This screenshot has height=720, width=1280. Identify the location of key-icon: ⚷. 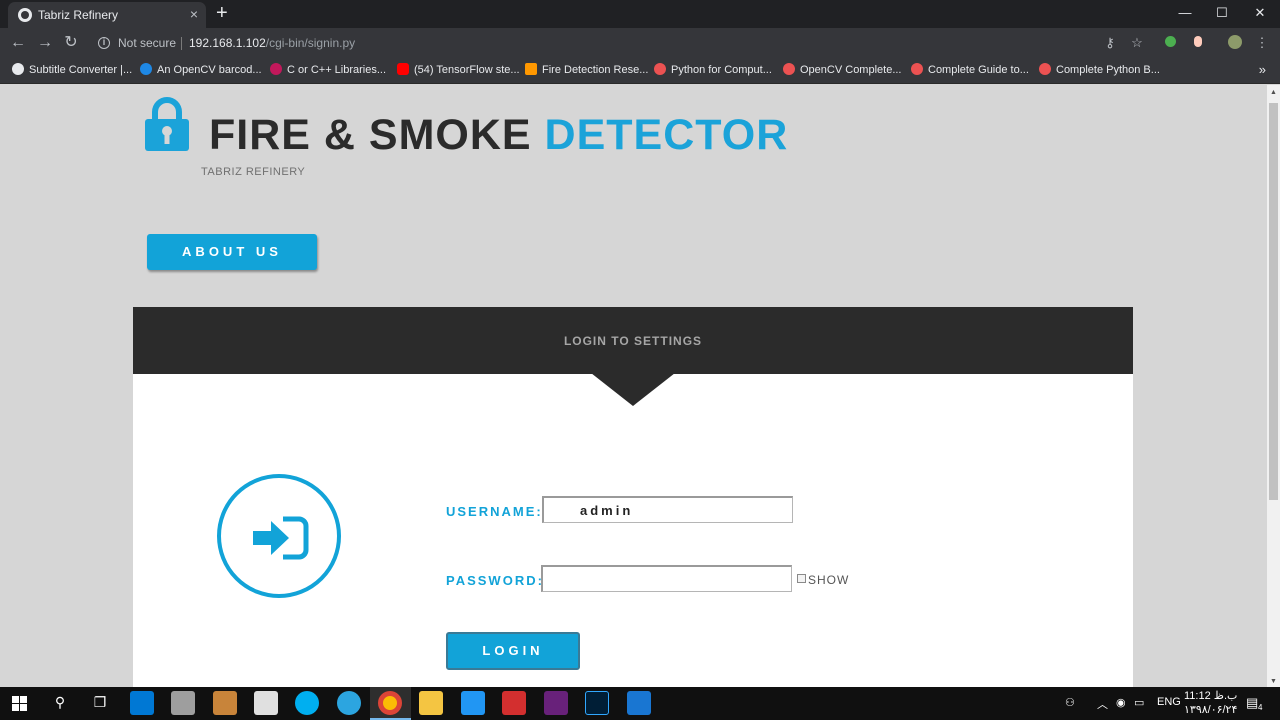
(1110, 43).